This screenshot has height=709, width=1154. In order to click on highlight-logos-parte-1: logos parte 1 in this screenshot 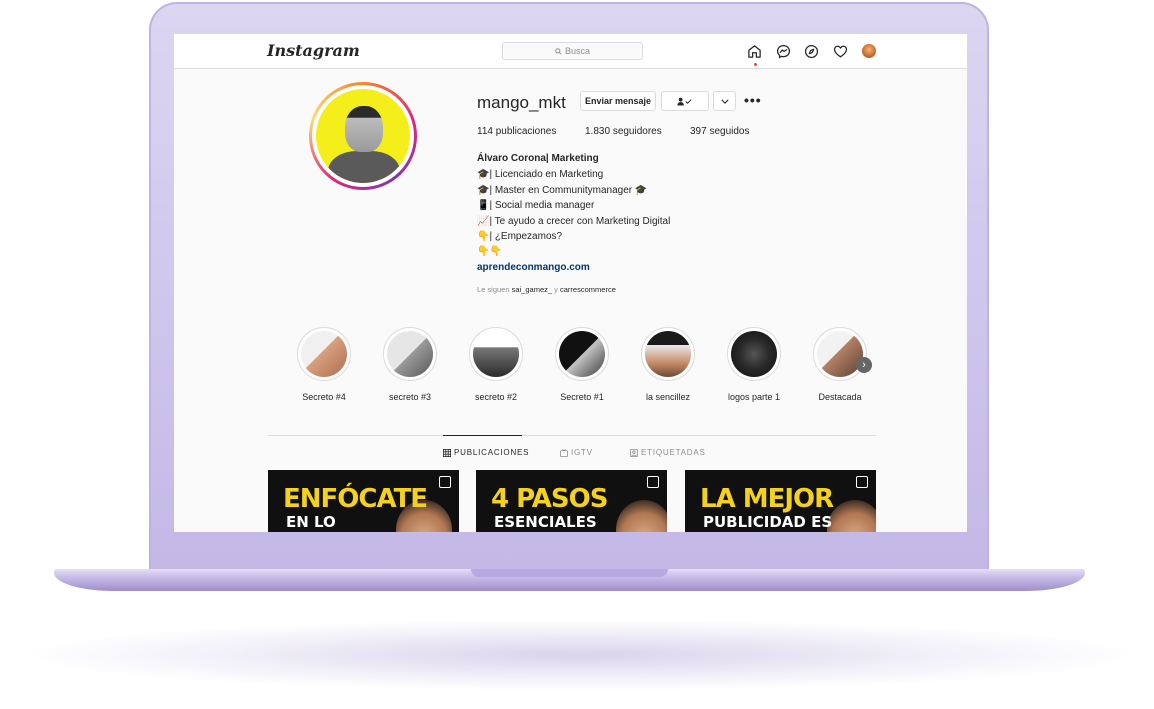, I will do `click(754, 364)`.